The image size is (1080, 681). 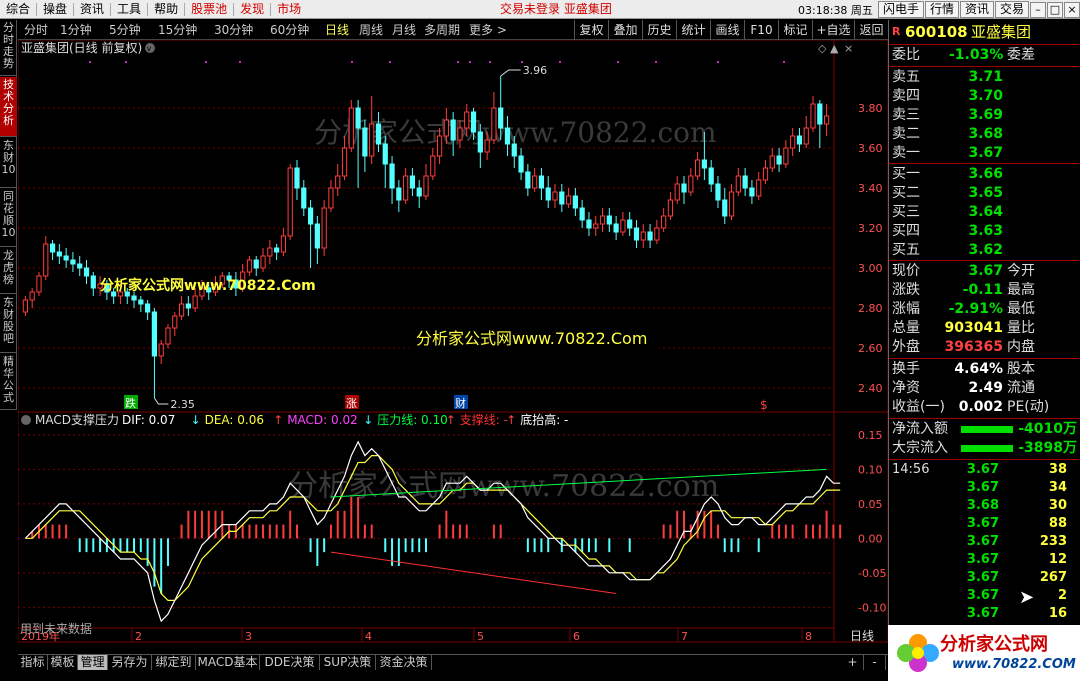 What do you see at coordinates (177, 30) in the screenshot?
I see `period-15min: 15分钟` at bounding box center [177, 30].